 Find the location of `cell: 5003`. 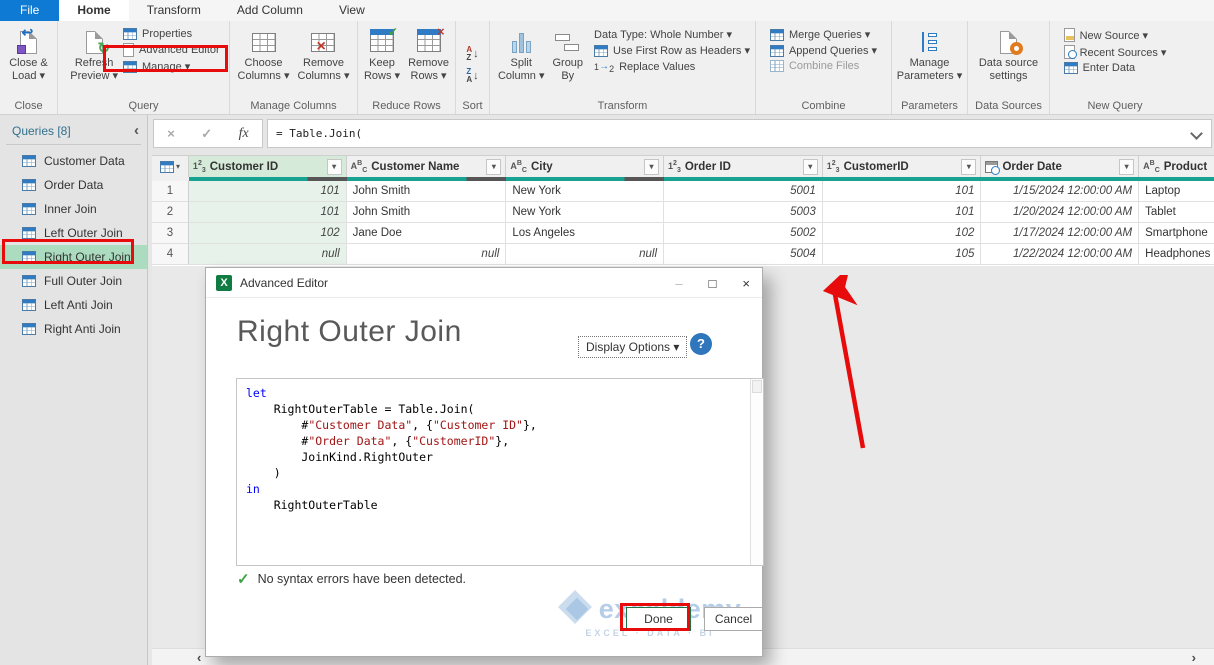

cell: 5003 is located at coordinates (743, 212).